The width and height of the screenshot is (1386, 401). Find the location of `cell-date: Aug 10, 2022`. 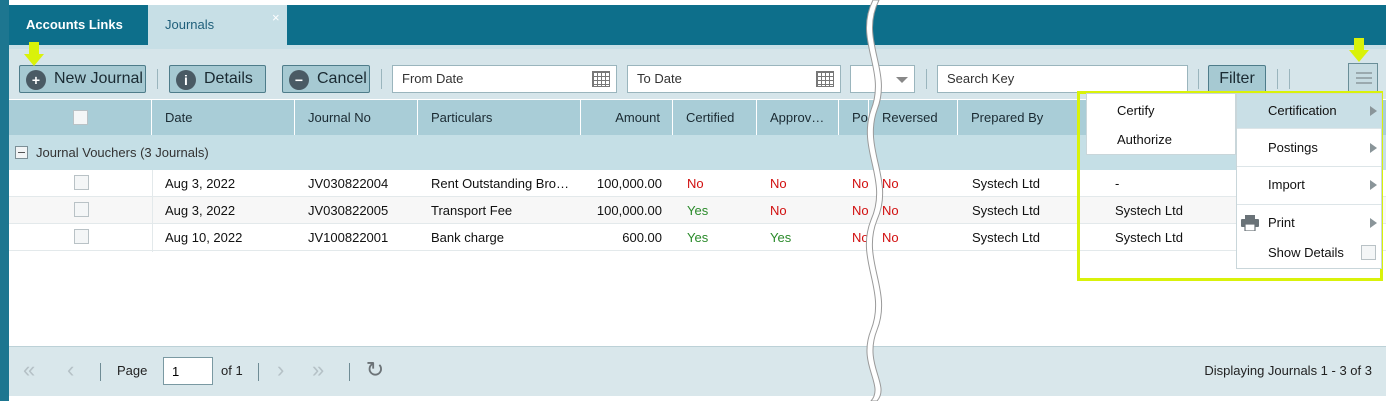

cell-date: Aug 10, 2022 is located at coordinates (204, 237).